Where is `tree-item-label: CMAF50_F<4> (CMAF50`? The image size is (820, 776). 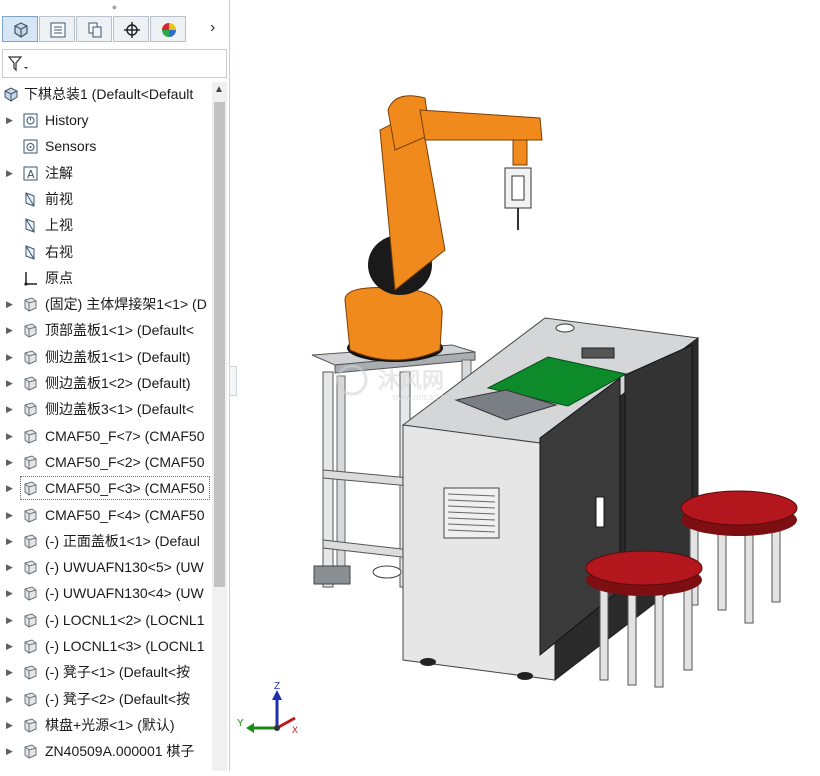
tree-item-label: CMAF50_F<4> (CMAF50 is located at coordinates (125, 514).